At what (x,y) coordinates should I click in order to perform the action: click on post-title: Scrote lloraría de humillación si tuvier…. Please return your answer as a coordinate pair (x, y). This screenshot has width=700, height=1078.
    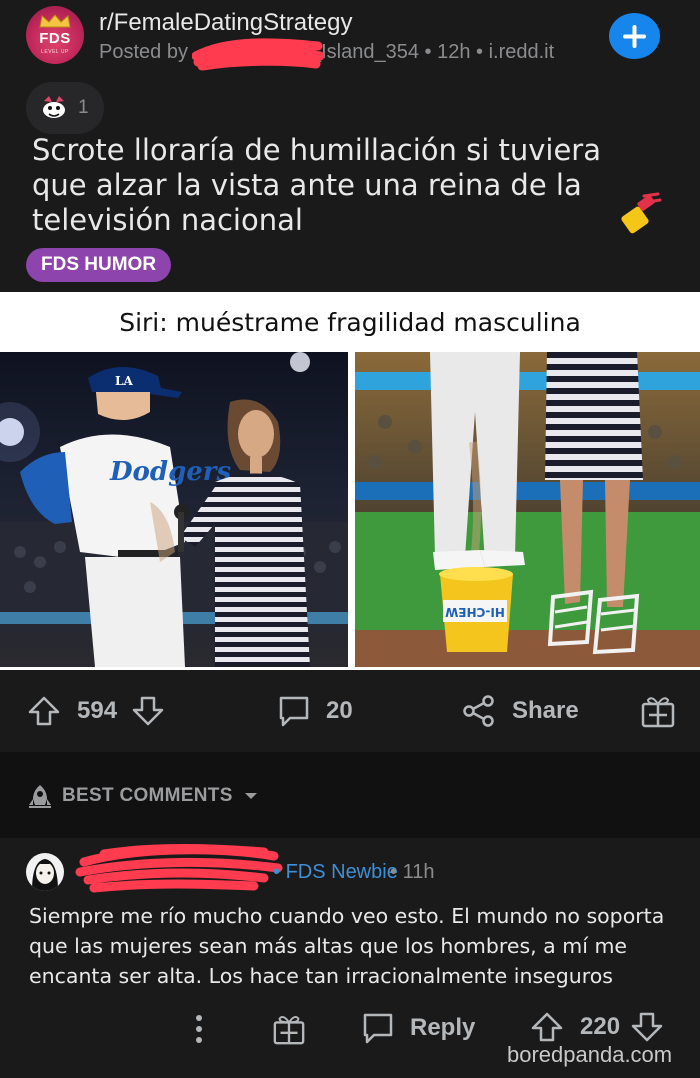
    Looking at the image, I should click on (327, 185).